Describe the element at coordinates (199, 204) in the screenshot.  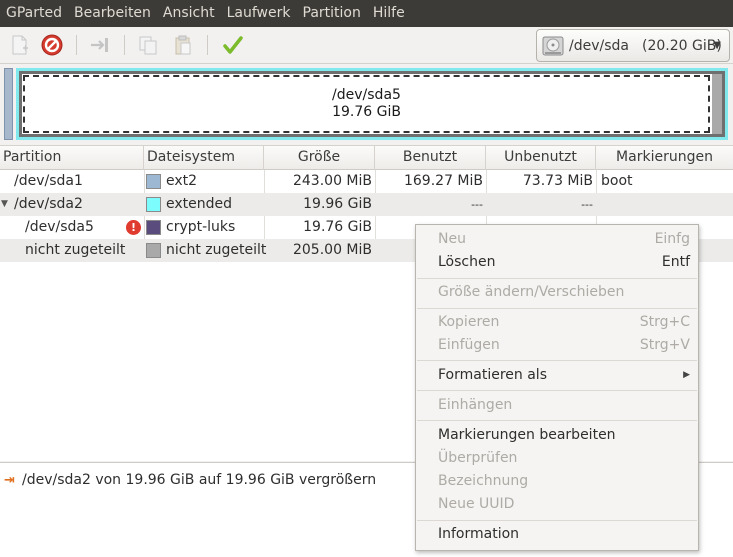
I see `cell-filesystem: extended` at that location.